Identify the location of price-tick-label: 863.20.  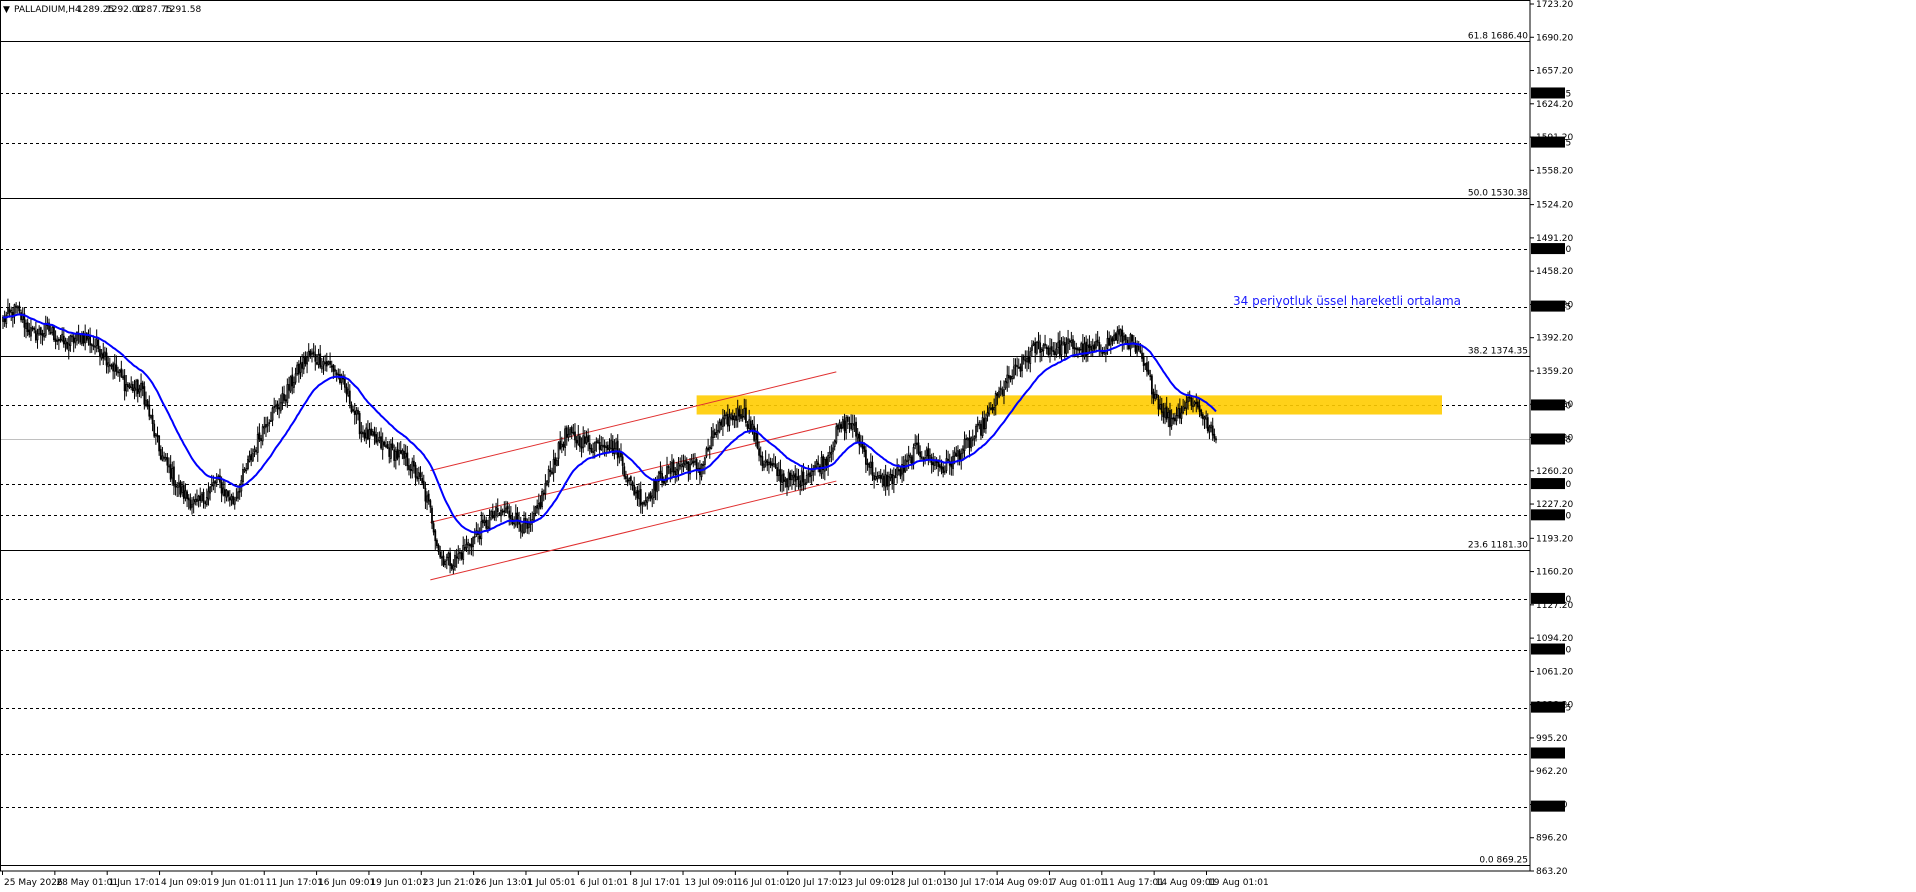
(1552, 872).